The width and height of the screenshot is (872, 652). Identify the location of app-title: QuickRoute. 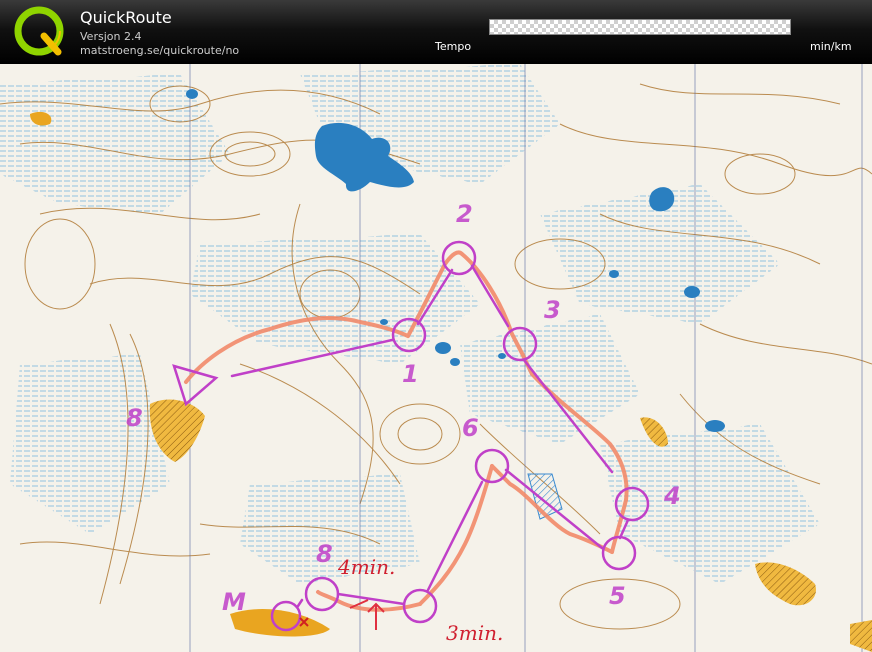
(126, 17).